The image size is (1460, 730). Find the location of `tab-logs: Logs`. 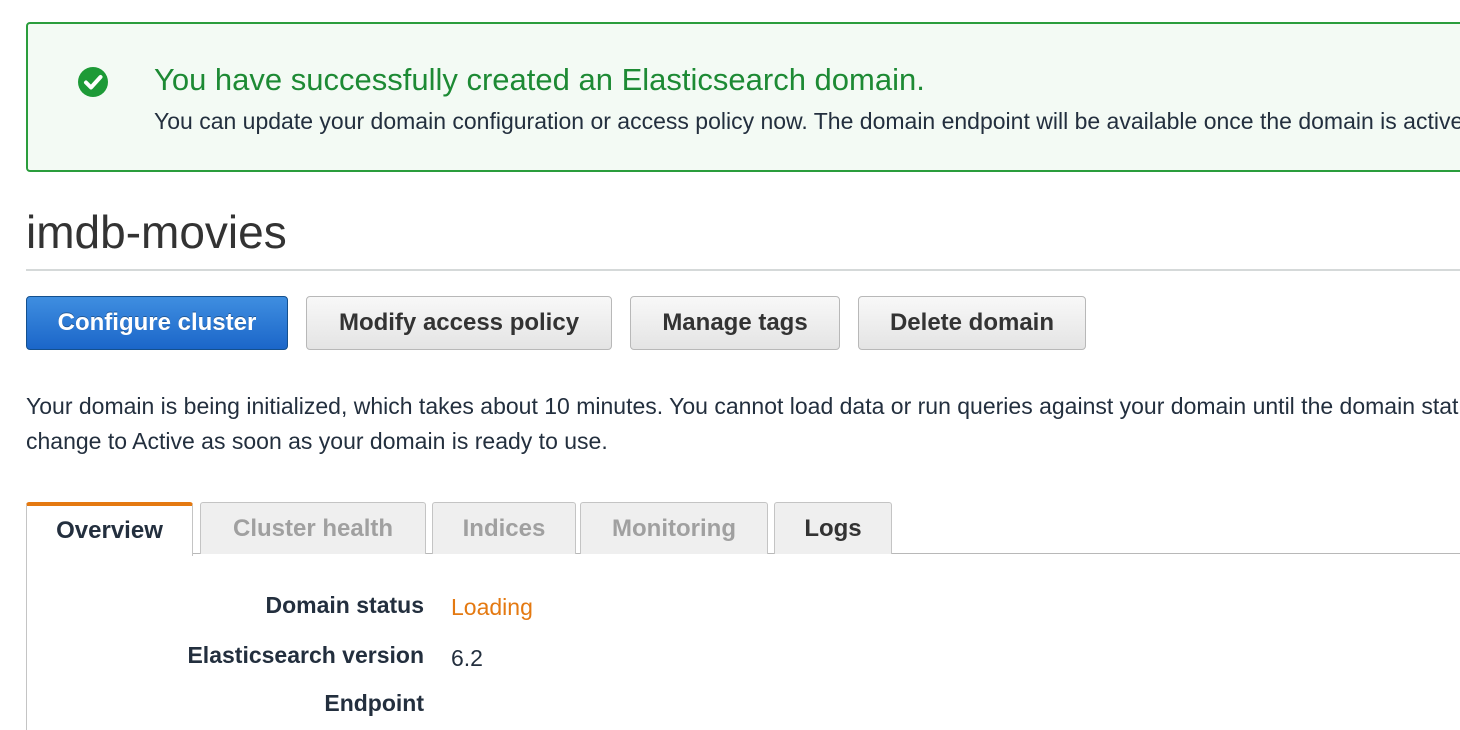

tab-logs: Logs is located at coordinates (833, 528).